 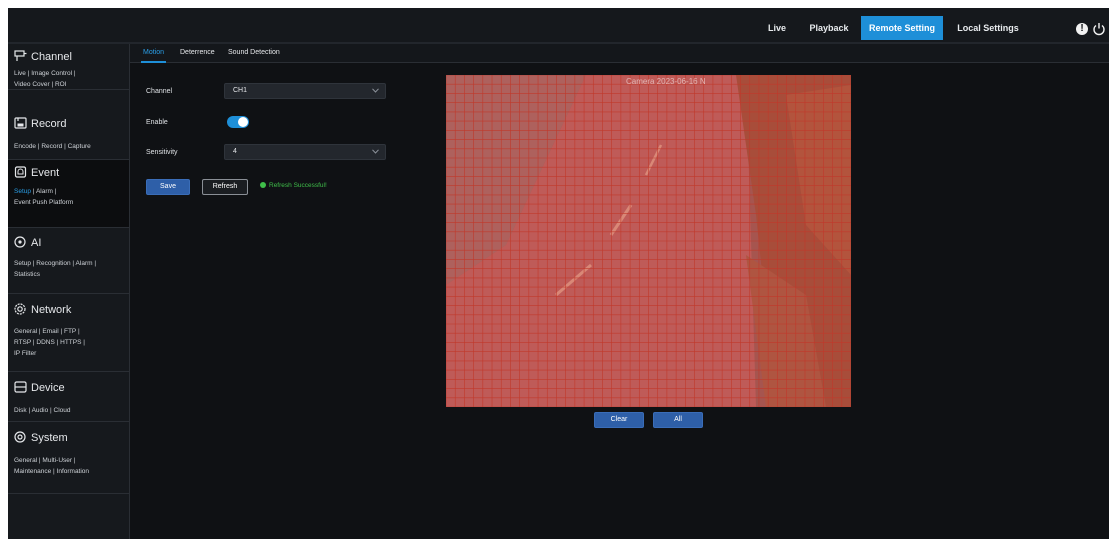 I want to click on record-icon, so click(x=20, y=123).